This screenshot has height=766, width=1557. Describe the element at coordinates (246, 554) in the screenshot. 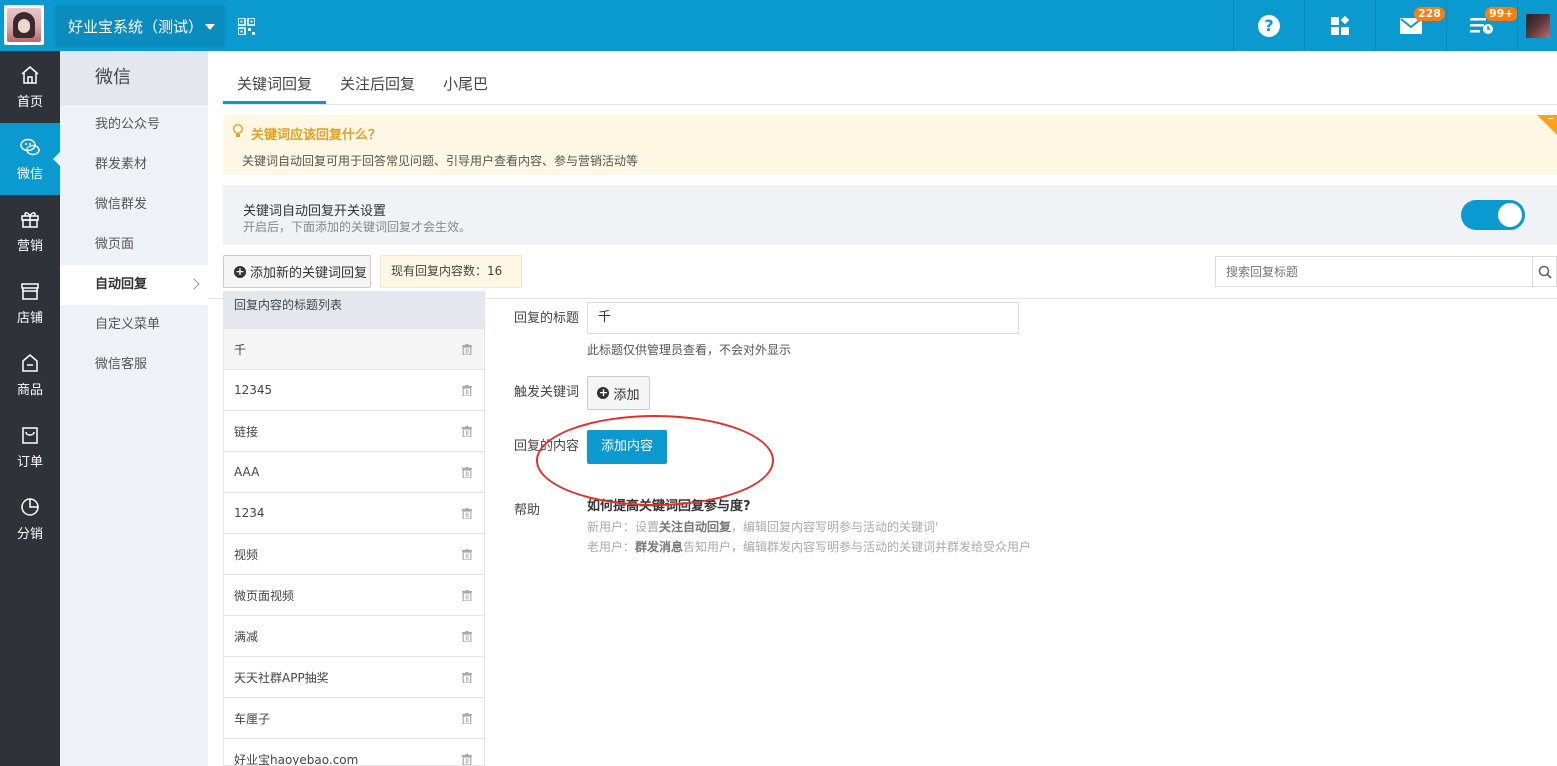

I see `list-item-label: 视频` at that location.